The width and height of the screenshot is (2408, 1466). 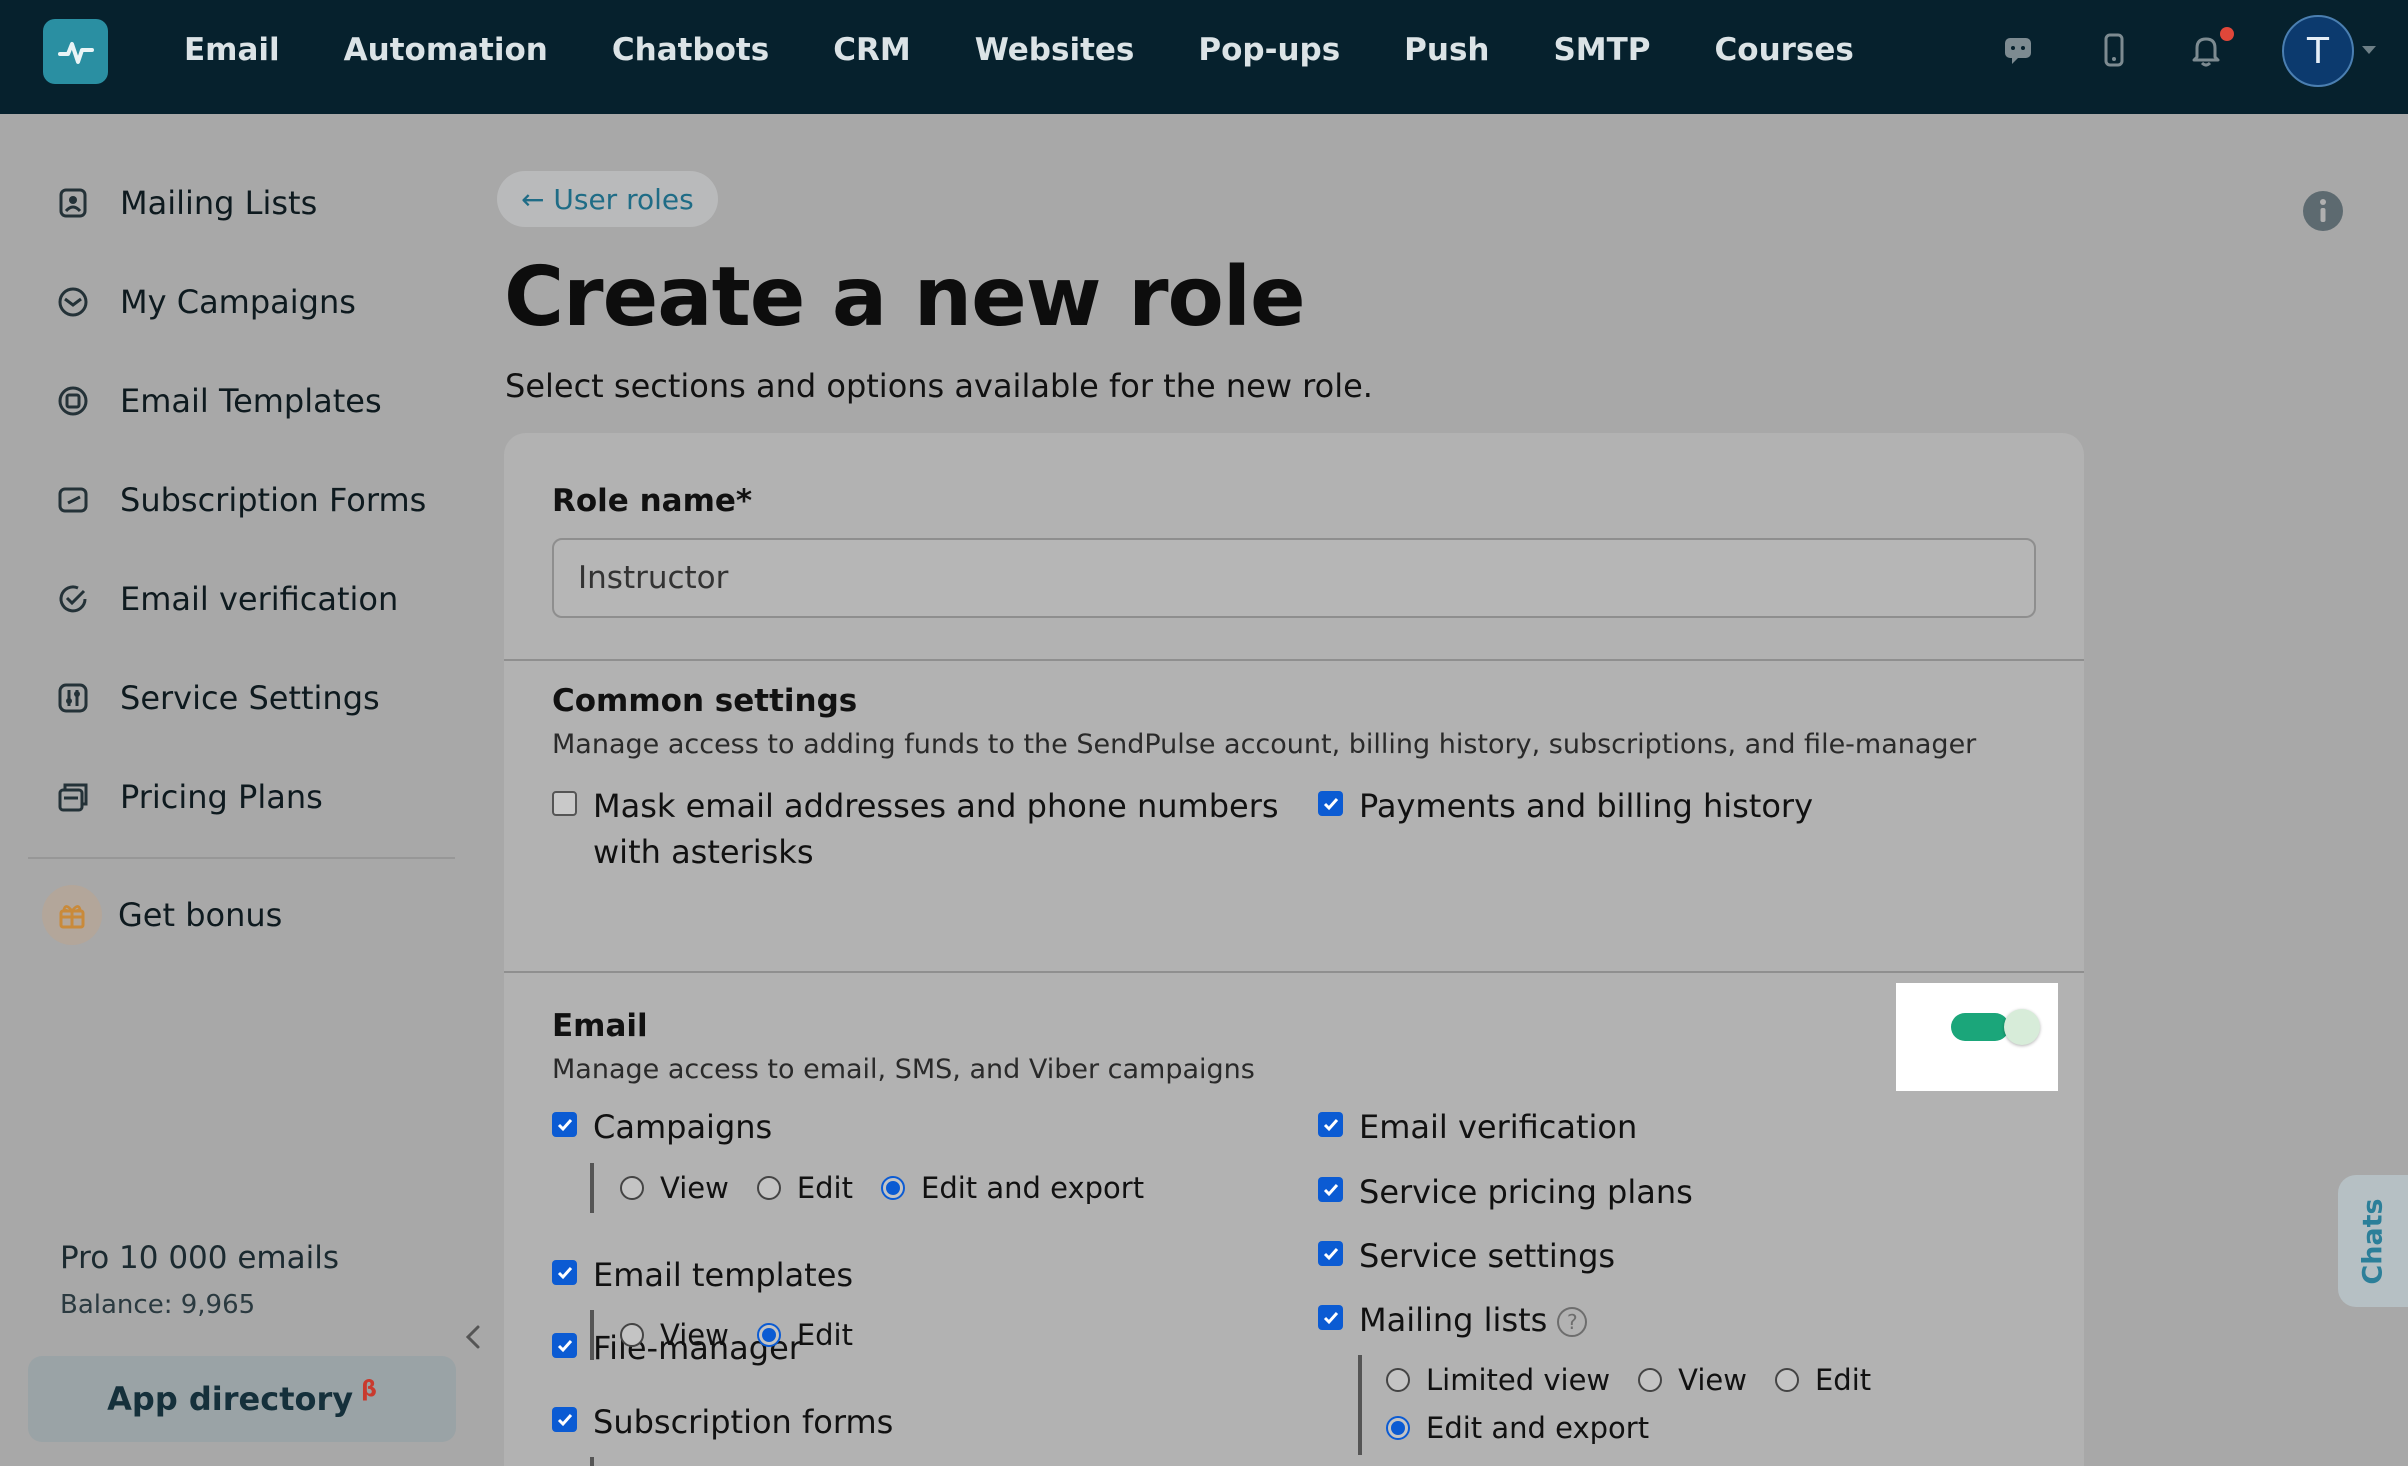 I want to click on sidebar-item-label: Subscription Forms, so click(x=273, y=500).